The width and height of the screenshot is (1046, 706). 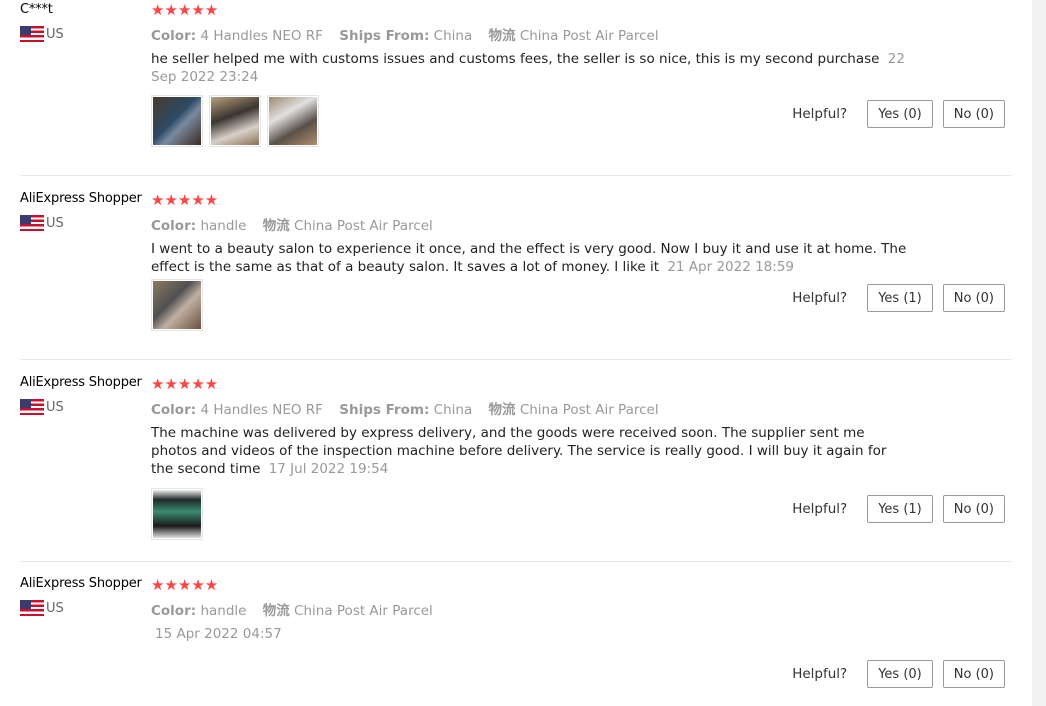 What do you see at coordinates (730, 267) in the screenshot?
I see `review-date: 21 Apr 2022 18:59` at bounding box center [730, 267].